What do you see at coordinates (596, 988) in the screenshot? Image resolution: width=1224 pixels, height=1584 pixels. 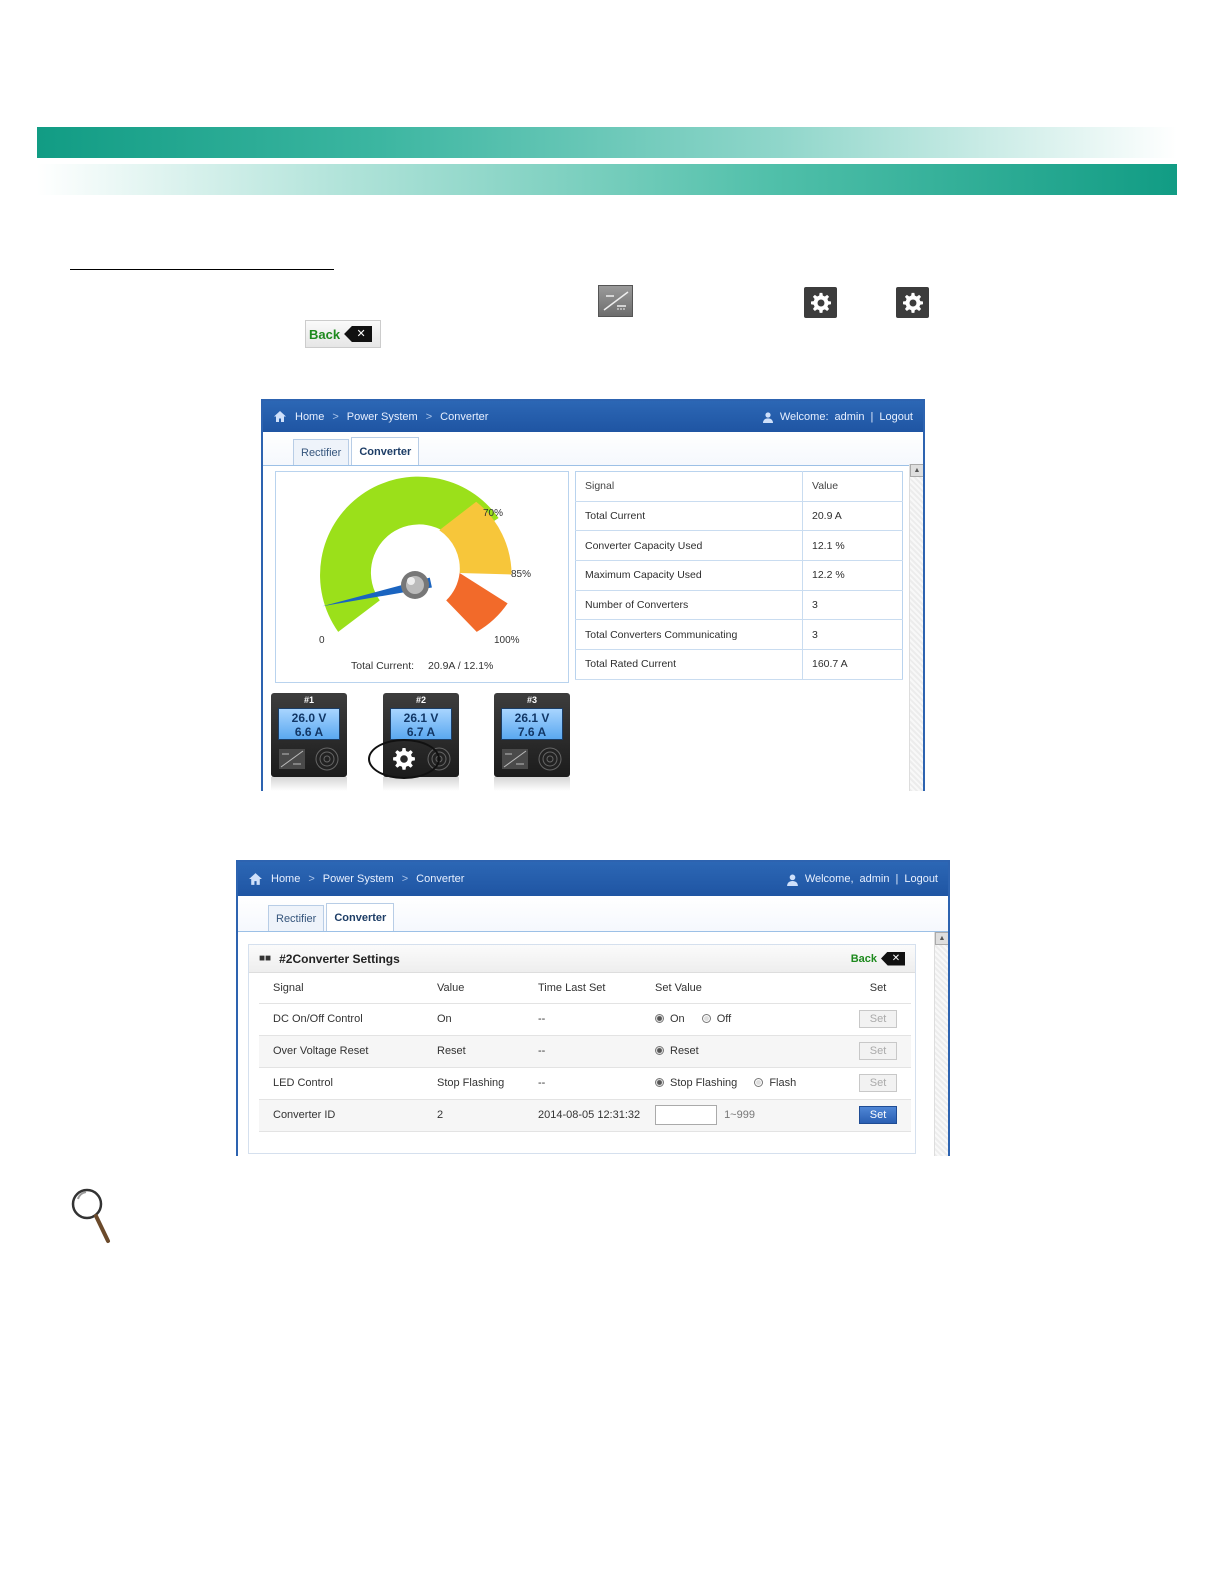 I see `col-time-last-set: Time Last Set` at bounding box center [596, 988].